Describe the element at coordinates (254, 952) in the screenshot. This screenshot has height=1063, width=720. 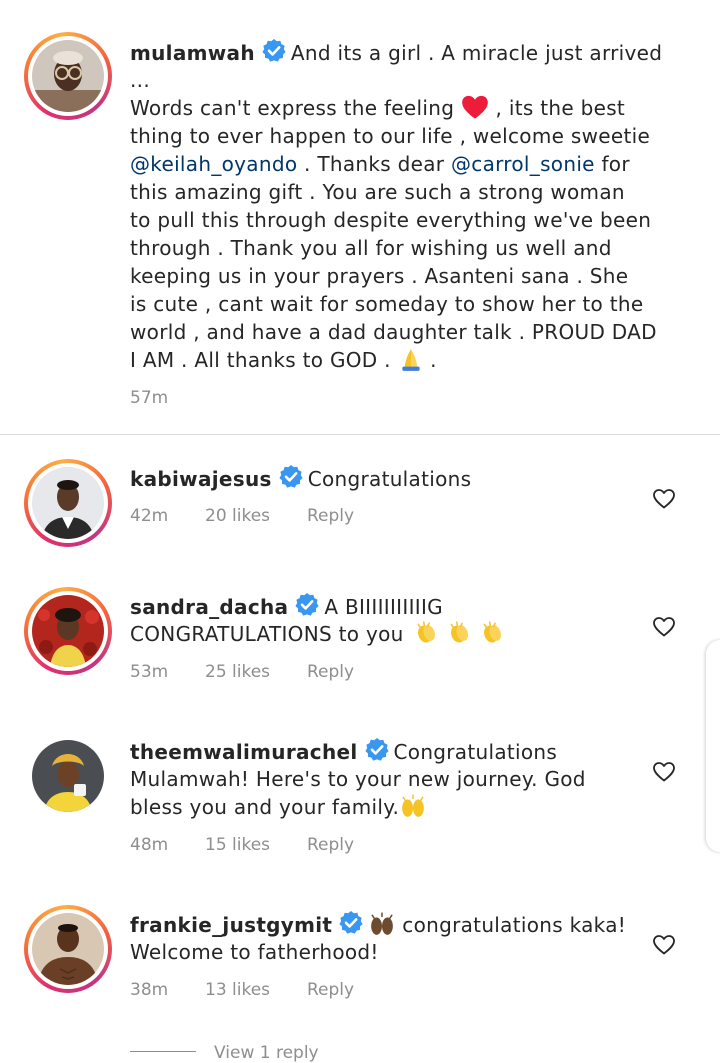
I see `comment-text: Welcome to fatherhood!` at that location.